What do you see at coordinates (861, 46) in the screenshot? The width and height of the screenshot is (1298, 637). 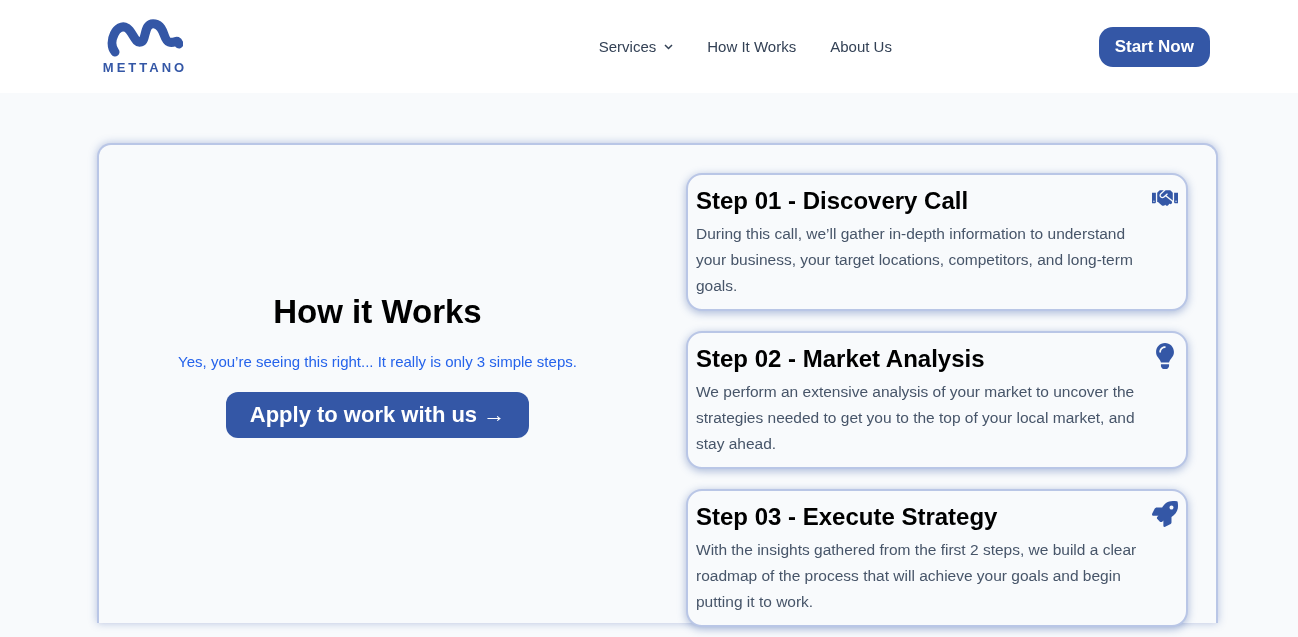 I see `nav-link: About Us` at bounding box center [861, 46].